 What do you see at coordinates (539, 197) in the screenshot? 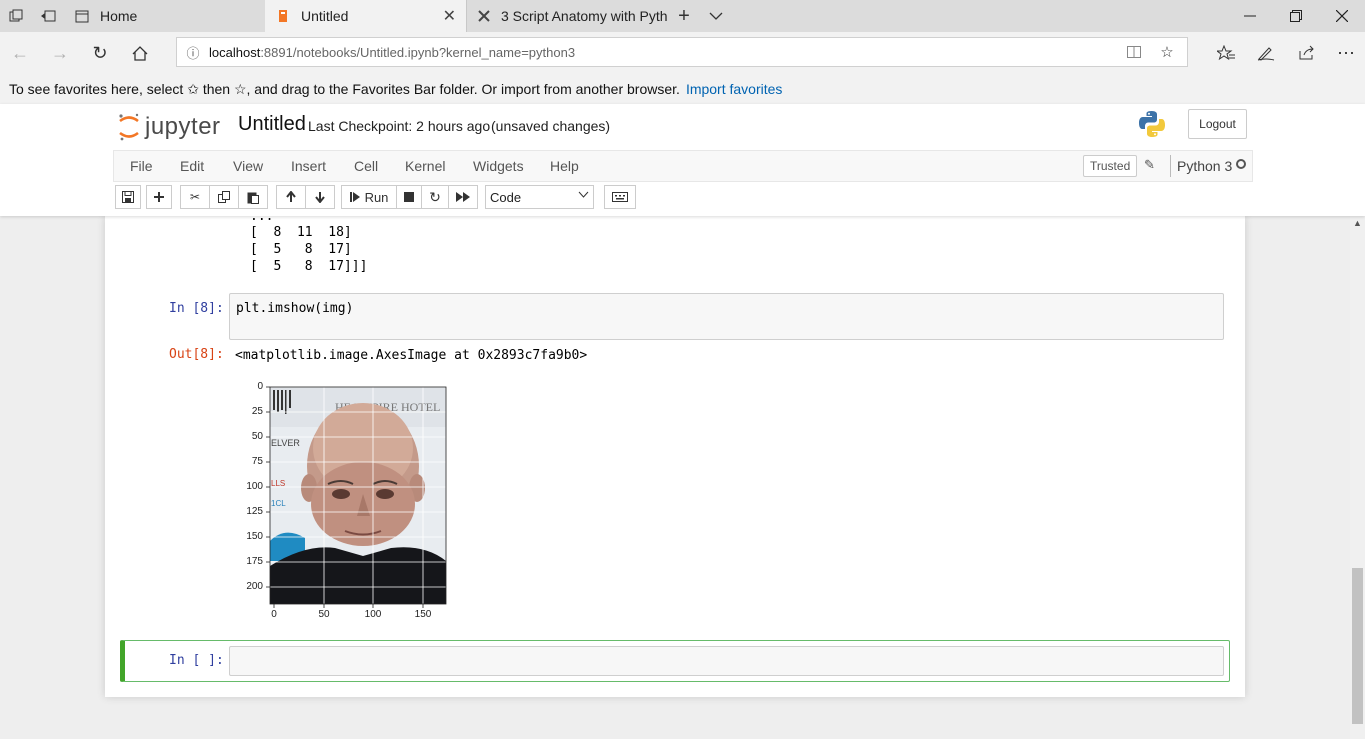
I see `cell-type-select: Code` at bounding box center [539, 197].